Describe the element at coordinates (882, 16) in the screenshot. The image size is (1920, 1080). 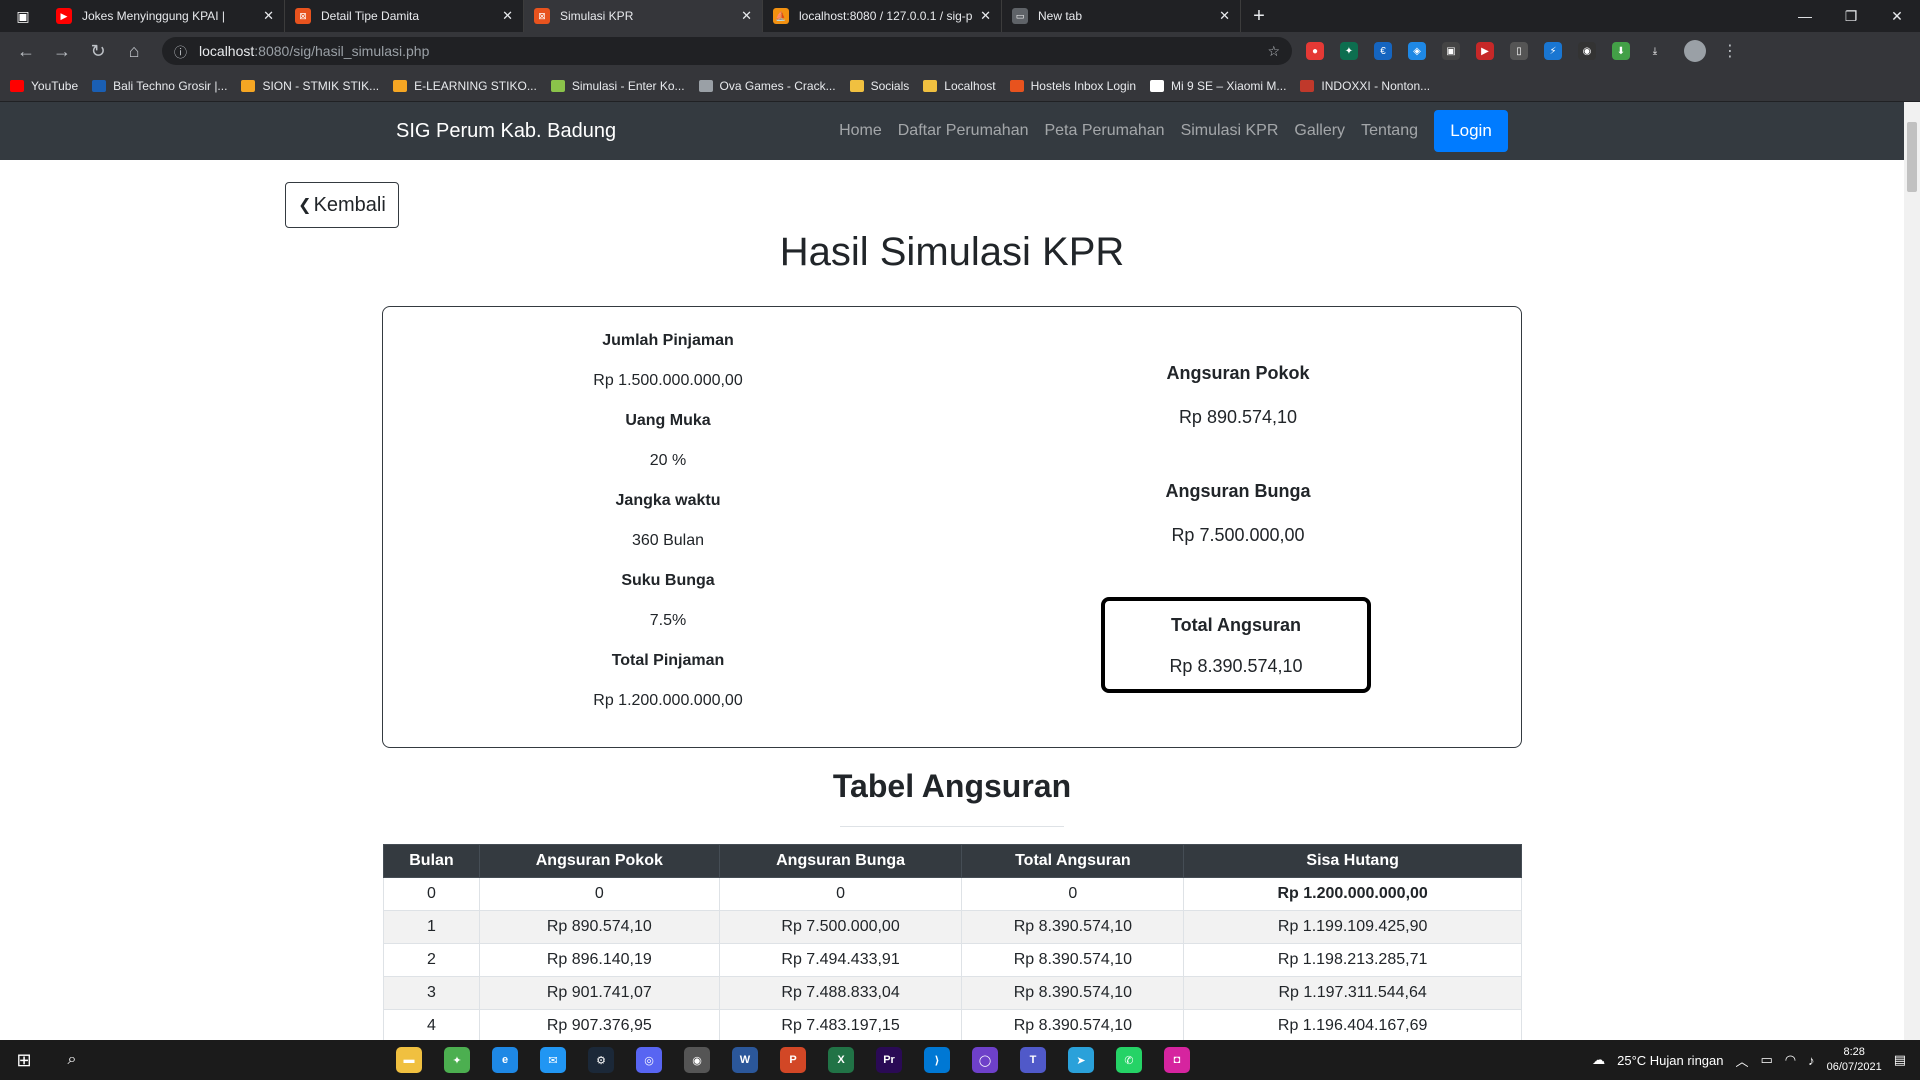
I see `browser-tab: ⛵ localhost:8080 / 127.0.0.1 / sig-p ✕` at that location.